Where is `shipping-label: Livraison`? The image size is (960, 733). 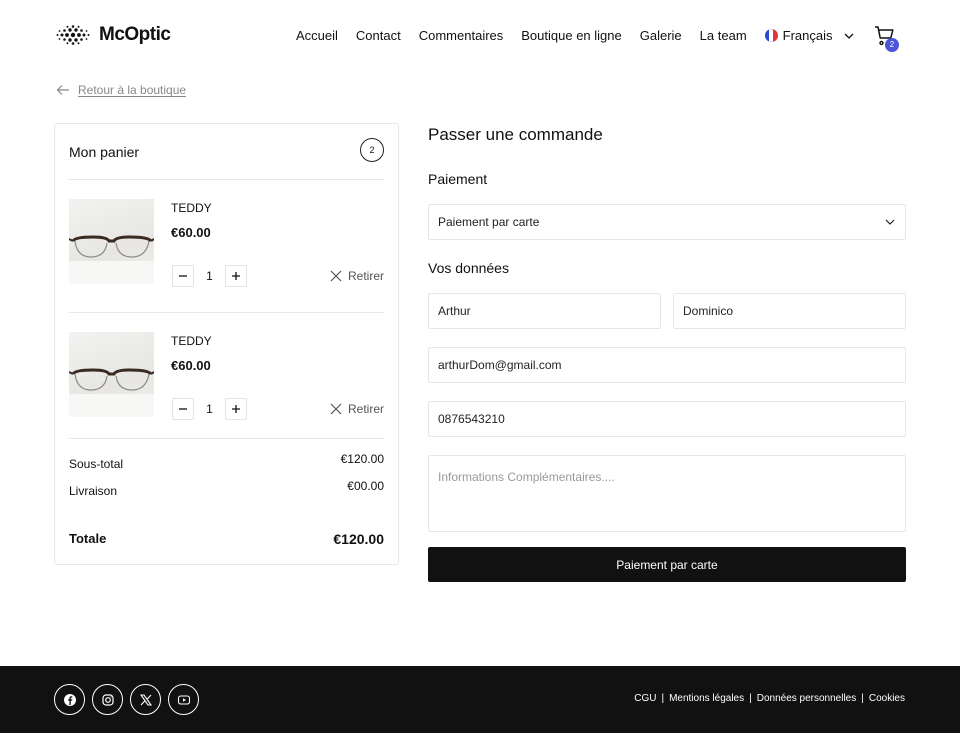
shipping-label: Livraison is located at coordinates (93, 491).